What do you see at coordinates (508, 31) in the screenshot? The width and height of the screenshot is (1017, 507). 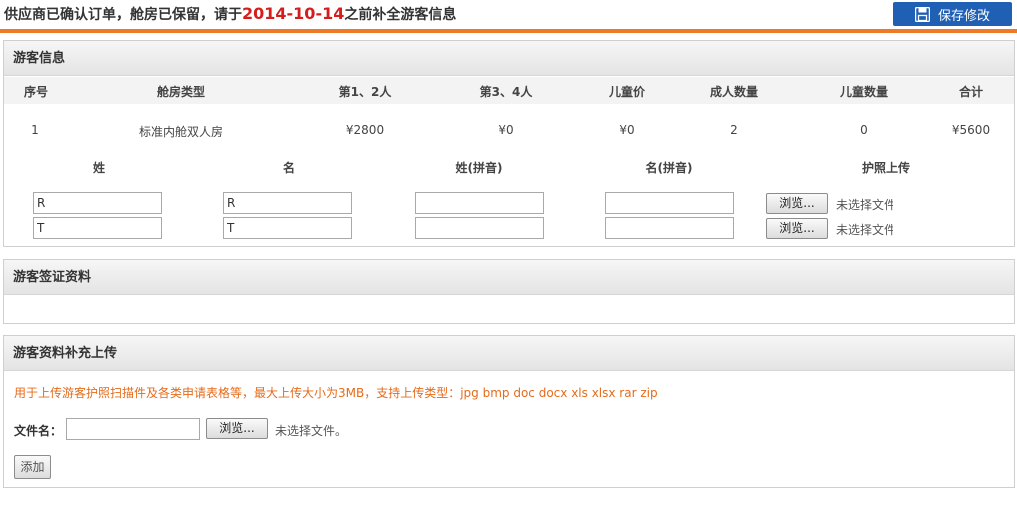 I see `accent-divider` at bounding box center [508, 31].